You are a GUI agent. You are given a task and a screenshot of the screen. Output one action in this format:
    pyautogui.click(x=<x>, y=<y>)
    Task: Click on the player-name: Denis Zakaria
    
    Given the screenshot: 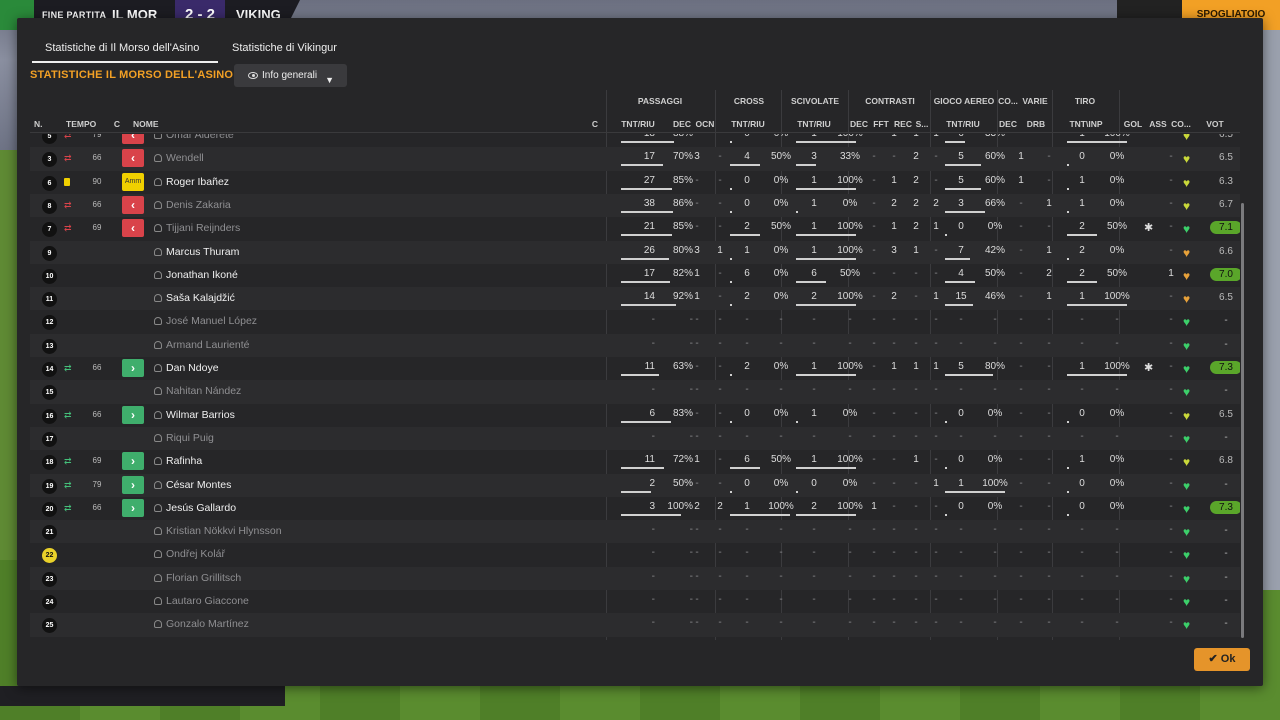 What is the action you would take?
    pyautogui.click(x=198, y=205)
    